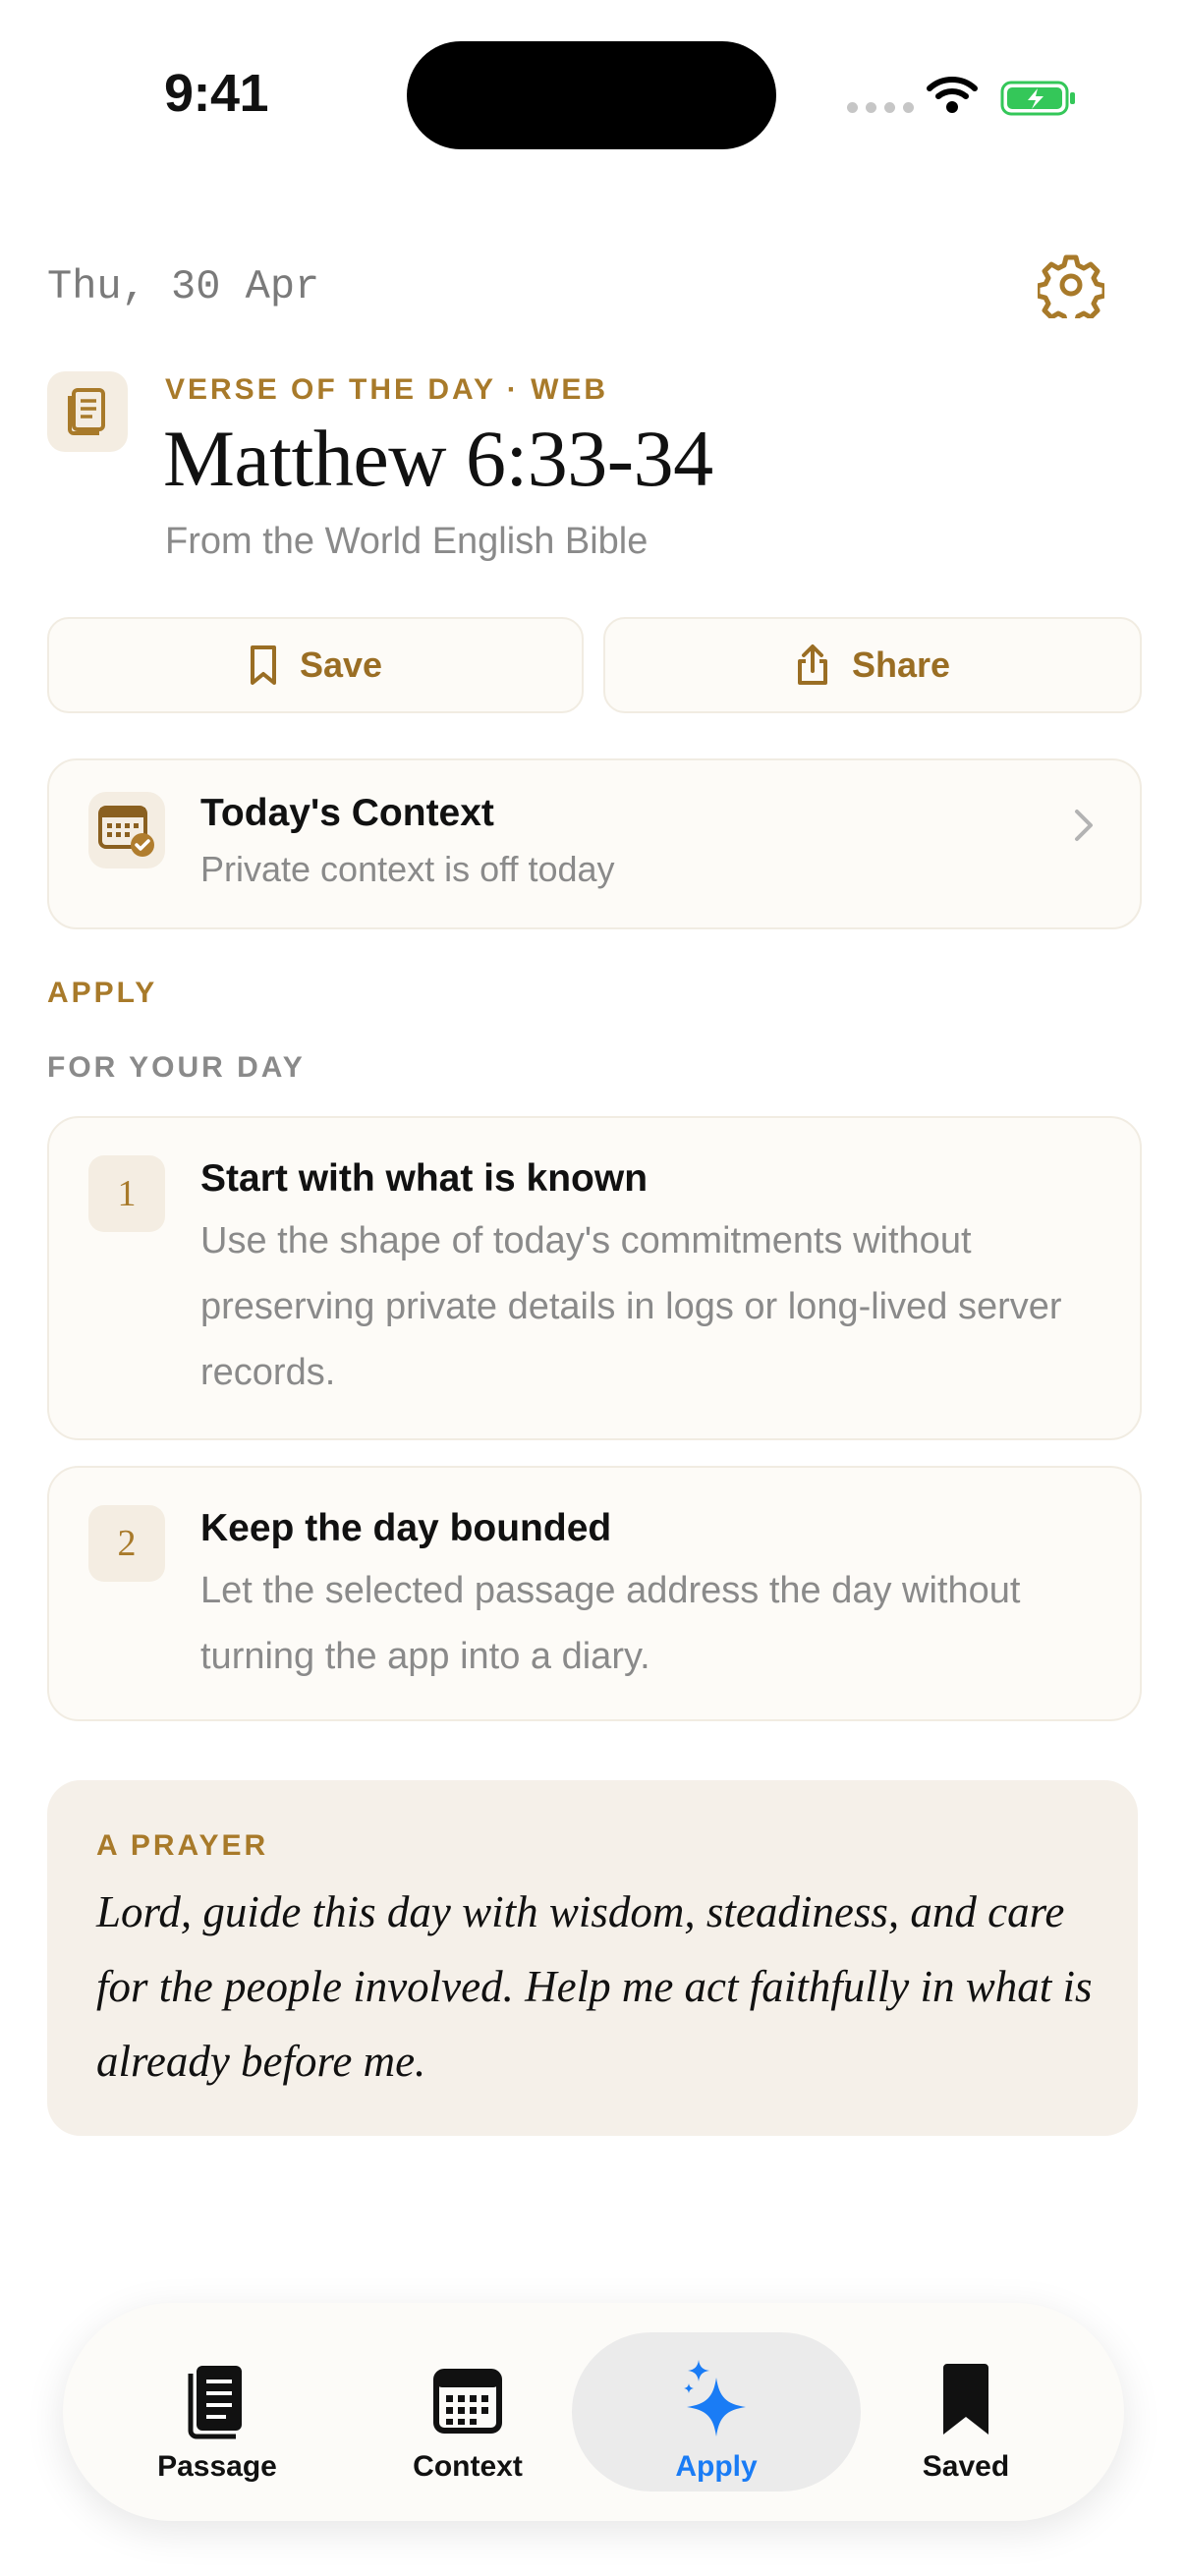  Describe the element at coordinates (592, 95) in the screenshot. I see `dynamic-island` at that location.